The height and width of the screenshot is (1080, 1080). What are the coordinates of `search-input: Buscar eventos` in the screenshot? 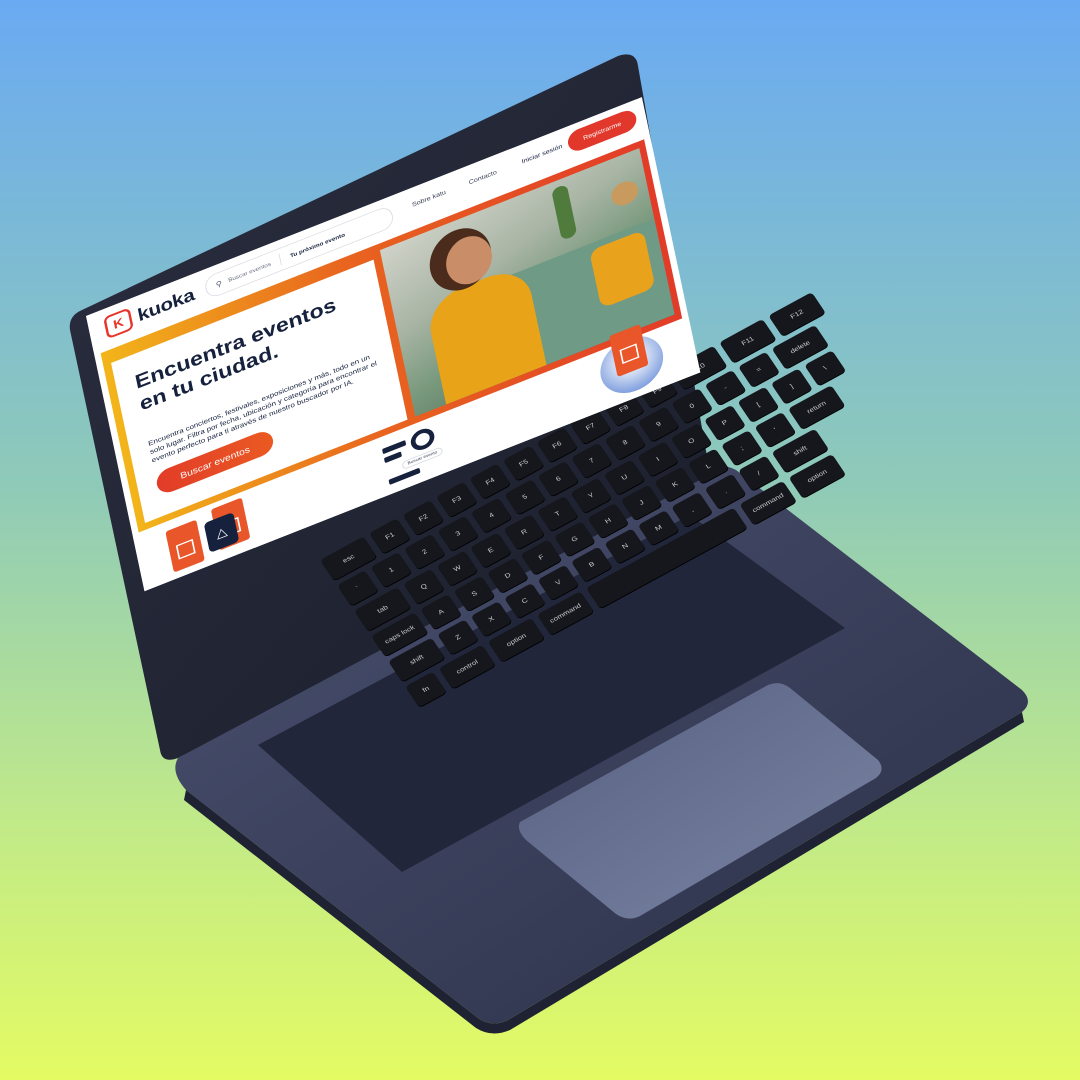 It's located at (250, 271).